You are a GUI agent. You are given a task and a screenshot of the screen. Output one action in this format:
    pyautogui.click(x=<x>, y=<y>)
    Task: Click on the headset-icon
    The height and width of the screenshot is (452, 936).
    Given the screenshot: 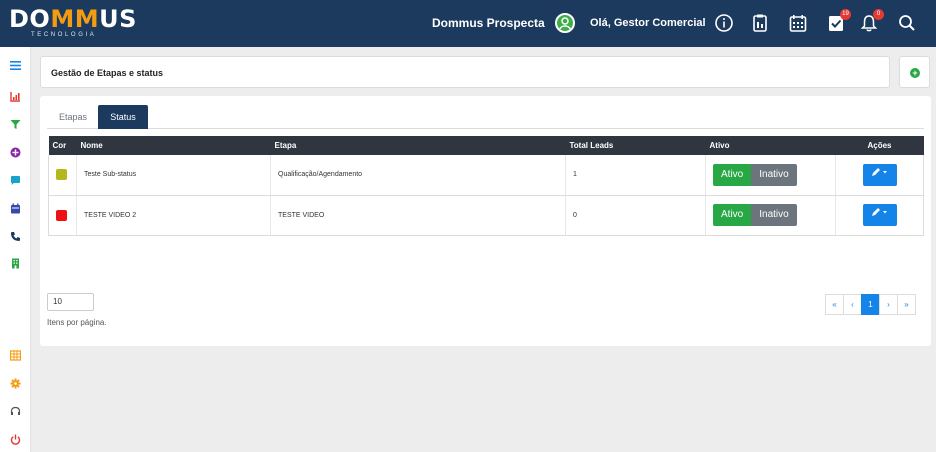 What is the action you would take?
    pyautogui.click(x=15, y=409)
    